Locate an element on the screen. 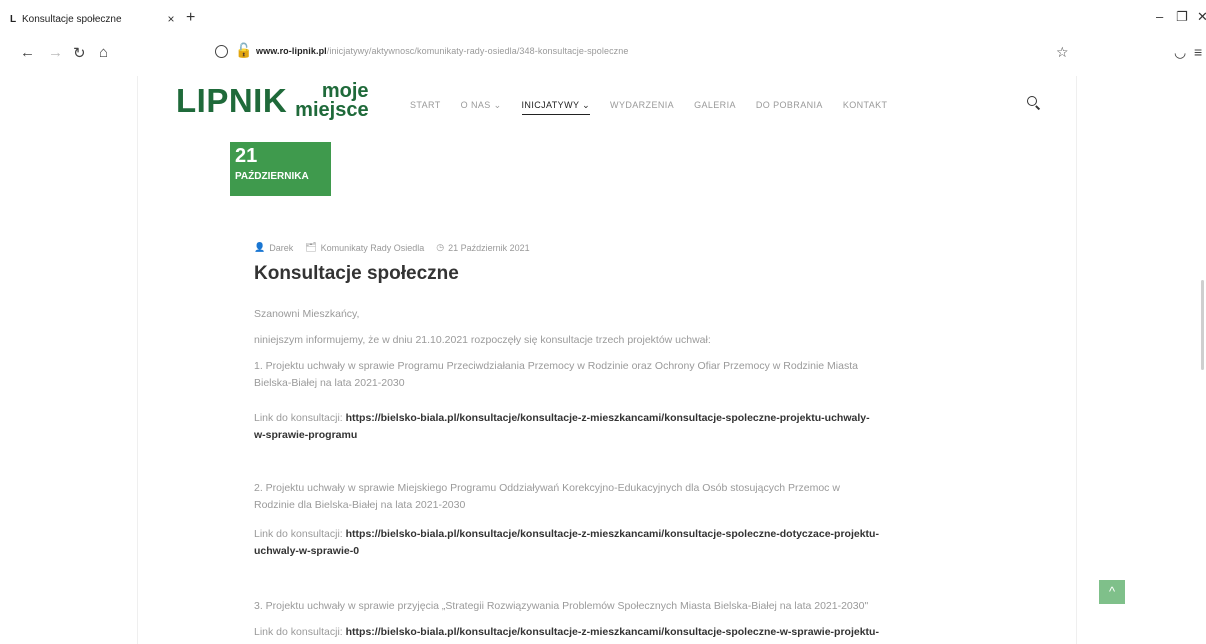 This screenshot has width=1206, height=644. link-1-label: Link do konsultacji: is located at coordinates (298, 418).